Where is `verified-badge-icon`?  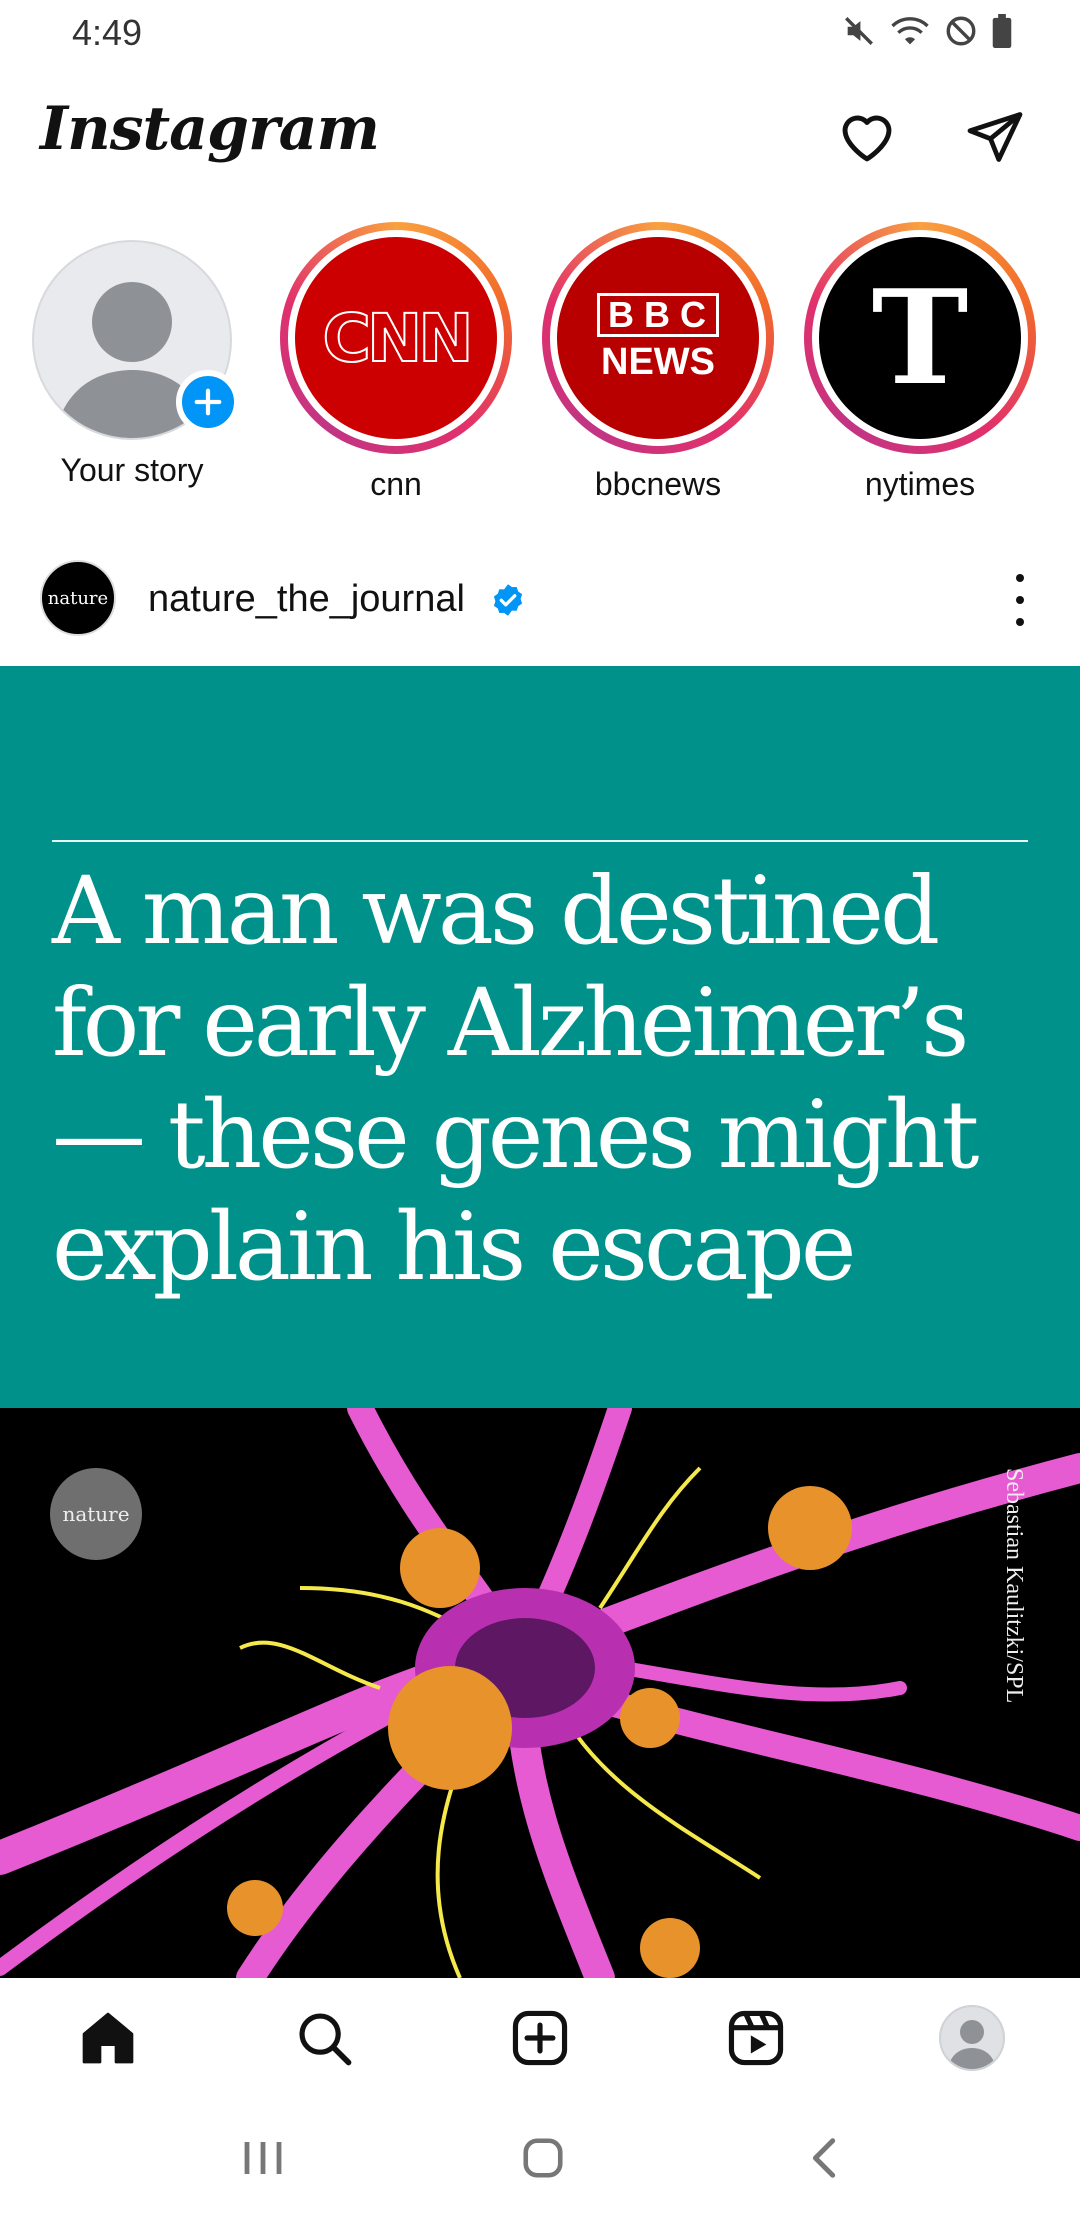 verified-badge-icon is located at coordinates (508, 600).